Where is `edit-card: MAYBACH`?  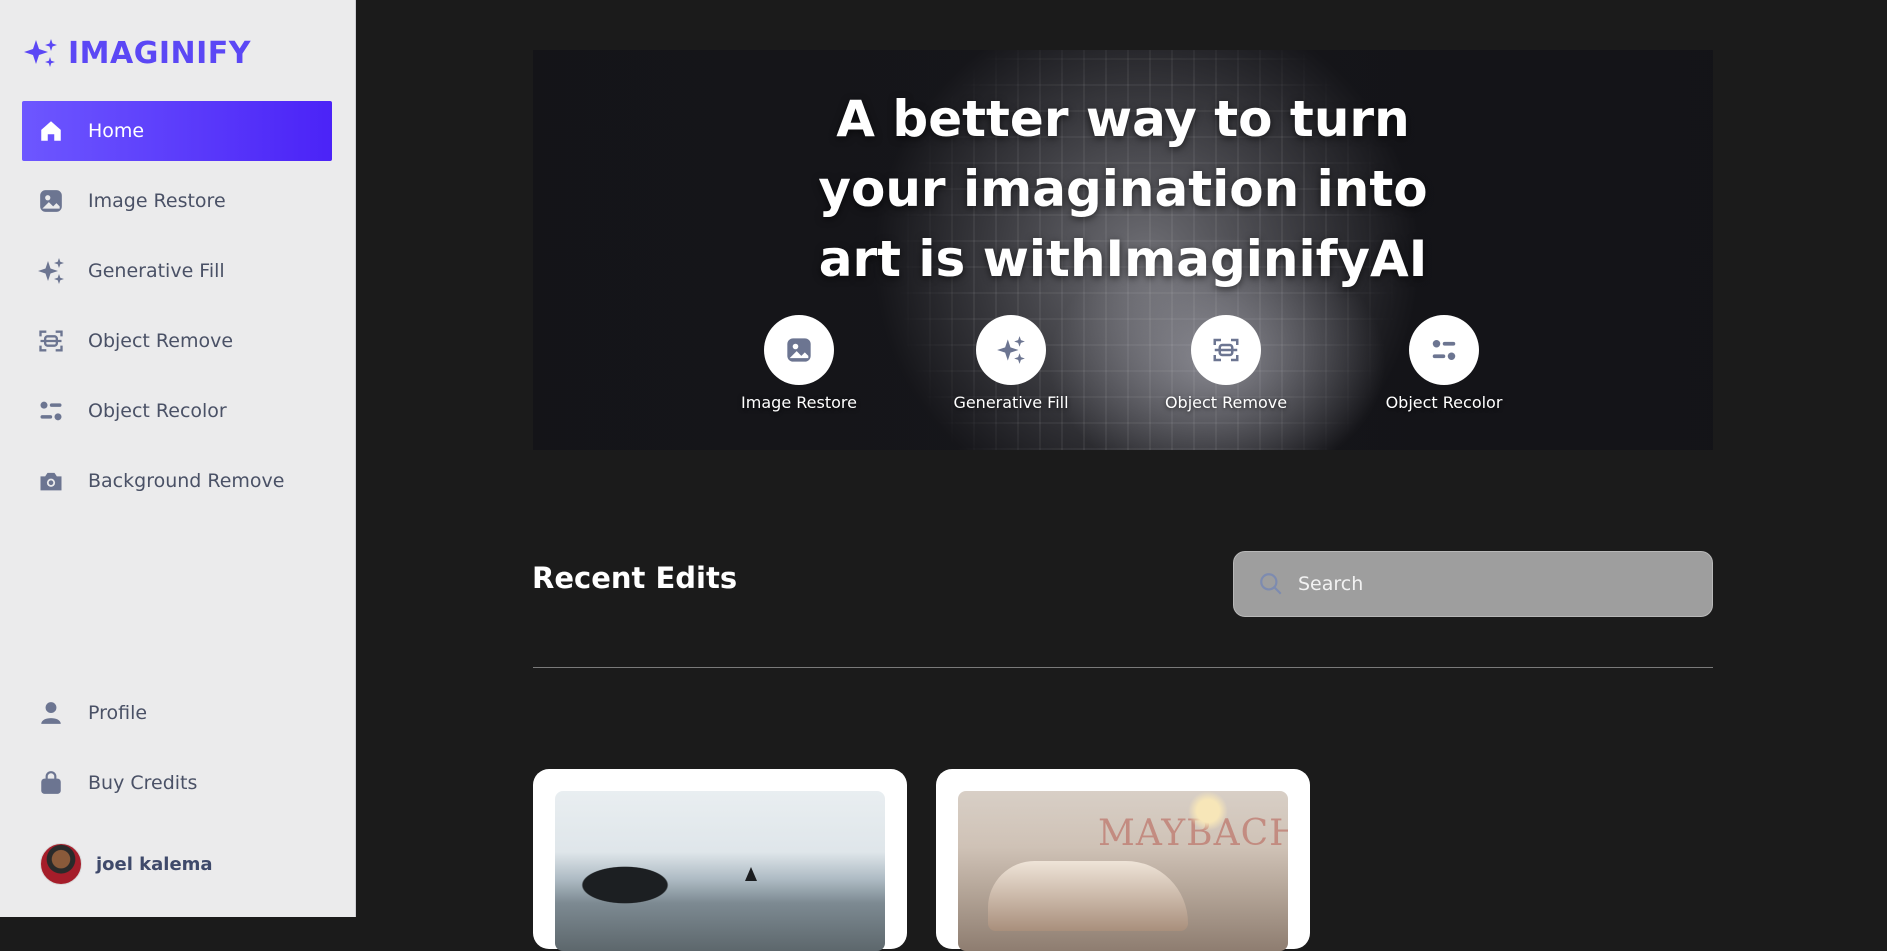 edit-card: MAYBACH is located at coordinates (1123, 860).